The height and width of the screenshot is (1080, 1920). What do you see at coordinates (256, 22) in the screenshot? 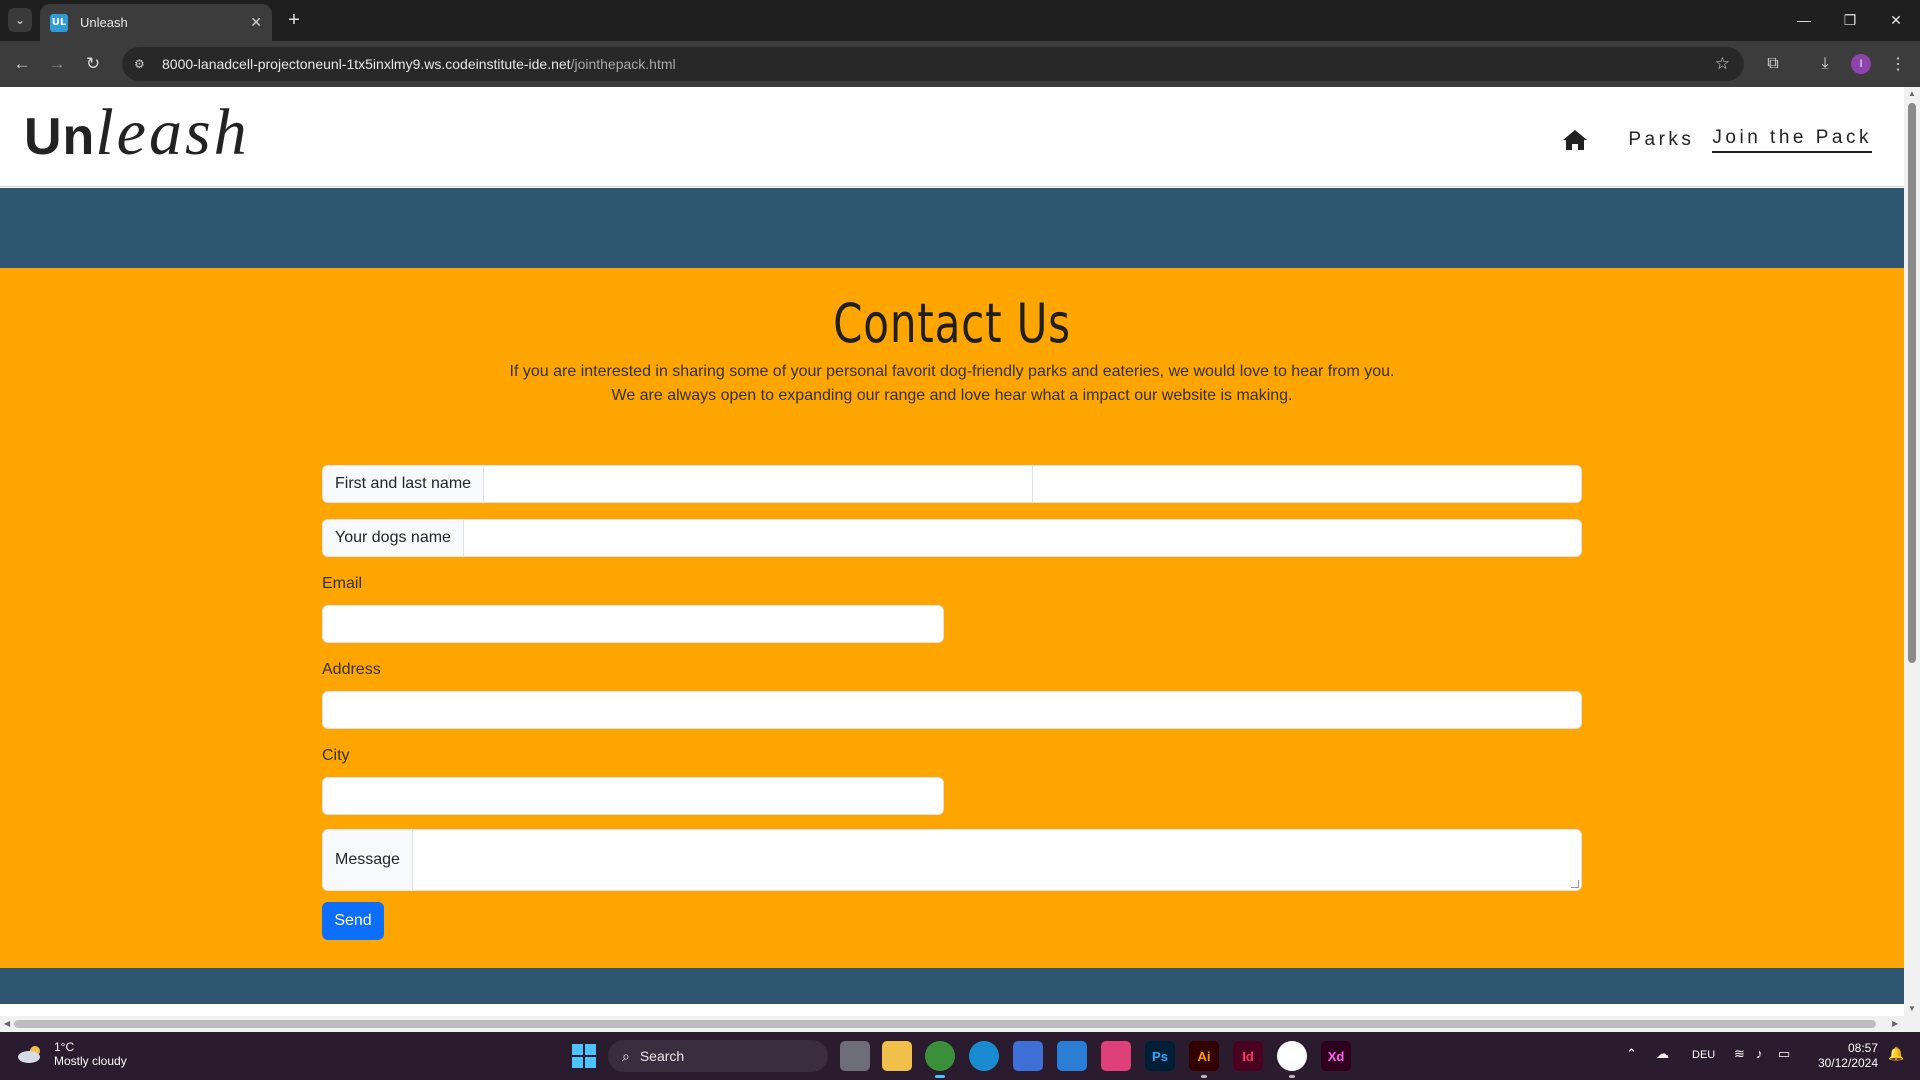
I see `tab-close-icon: ✕` at bounding box center [256, 22].